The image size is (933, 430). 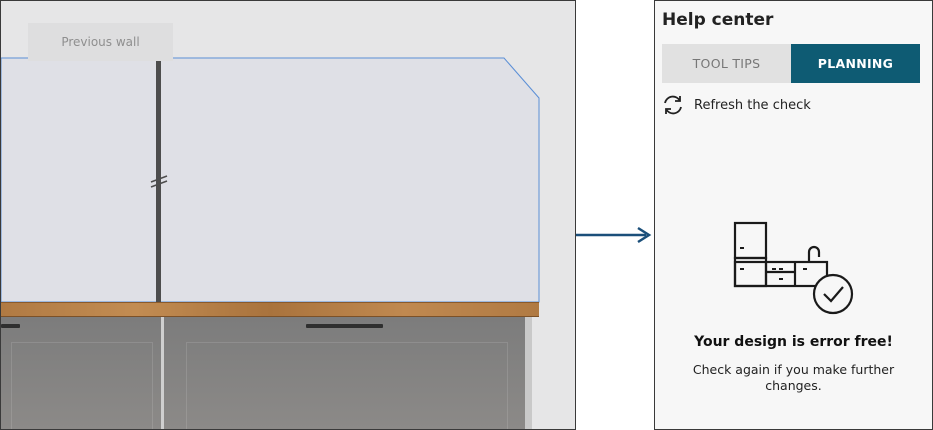 What do you see at coordinates (270, 309) in the screenshot?
I see `countertop` at bounding box center [270, 309].